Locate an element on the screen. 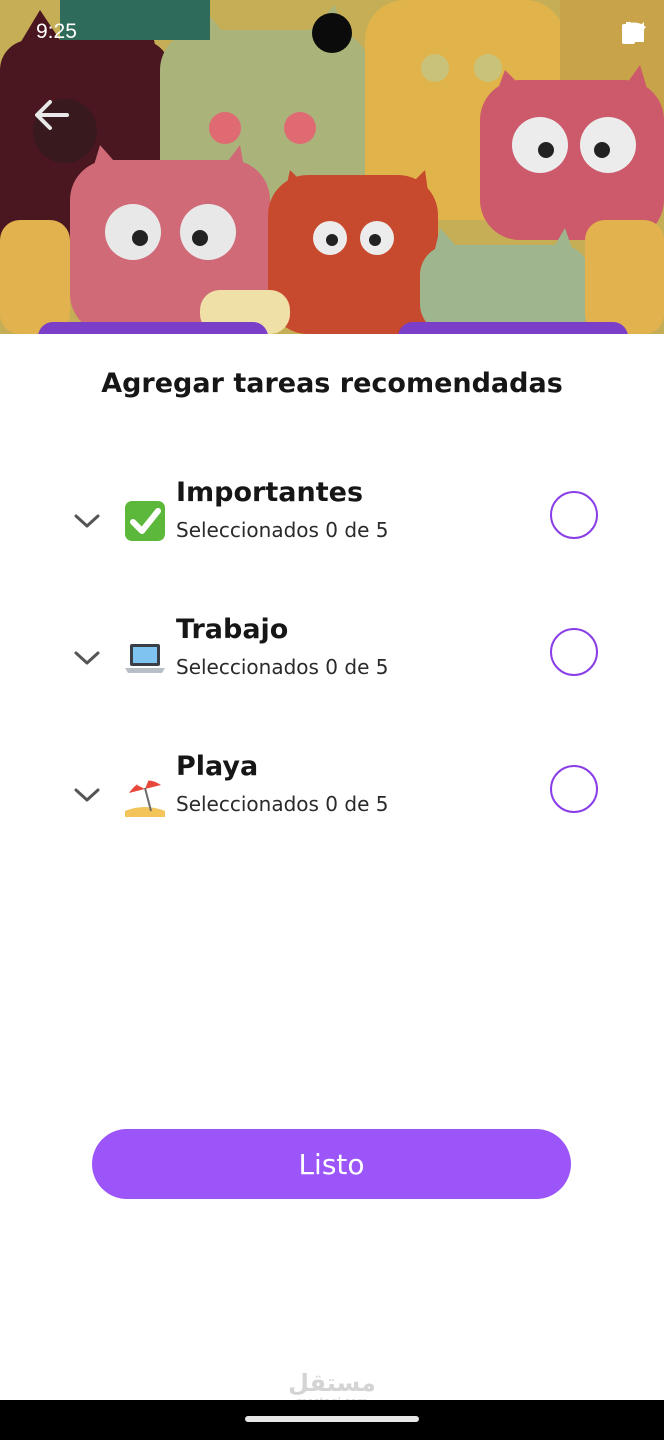 The width and height of the screenshot is (664, 1440). sheet-title: Agregar tareas recomendadas is located at coordinates (332, 383).